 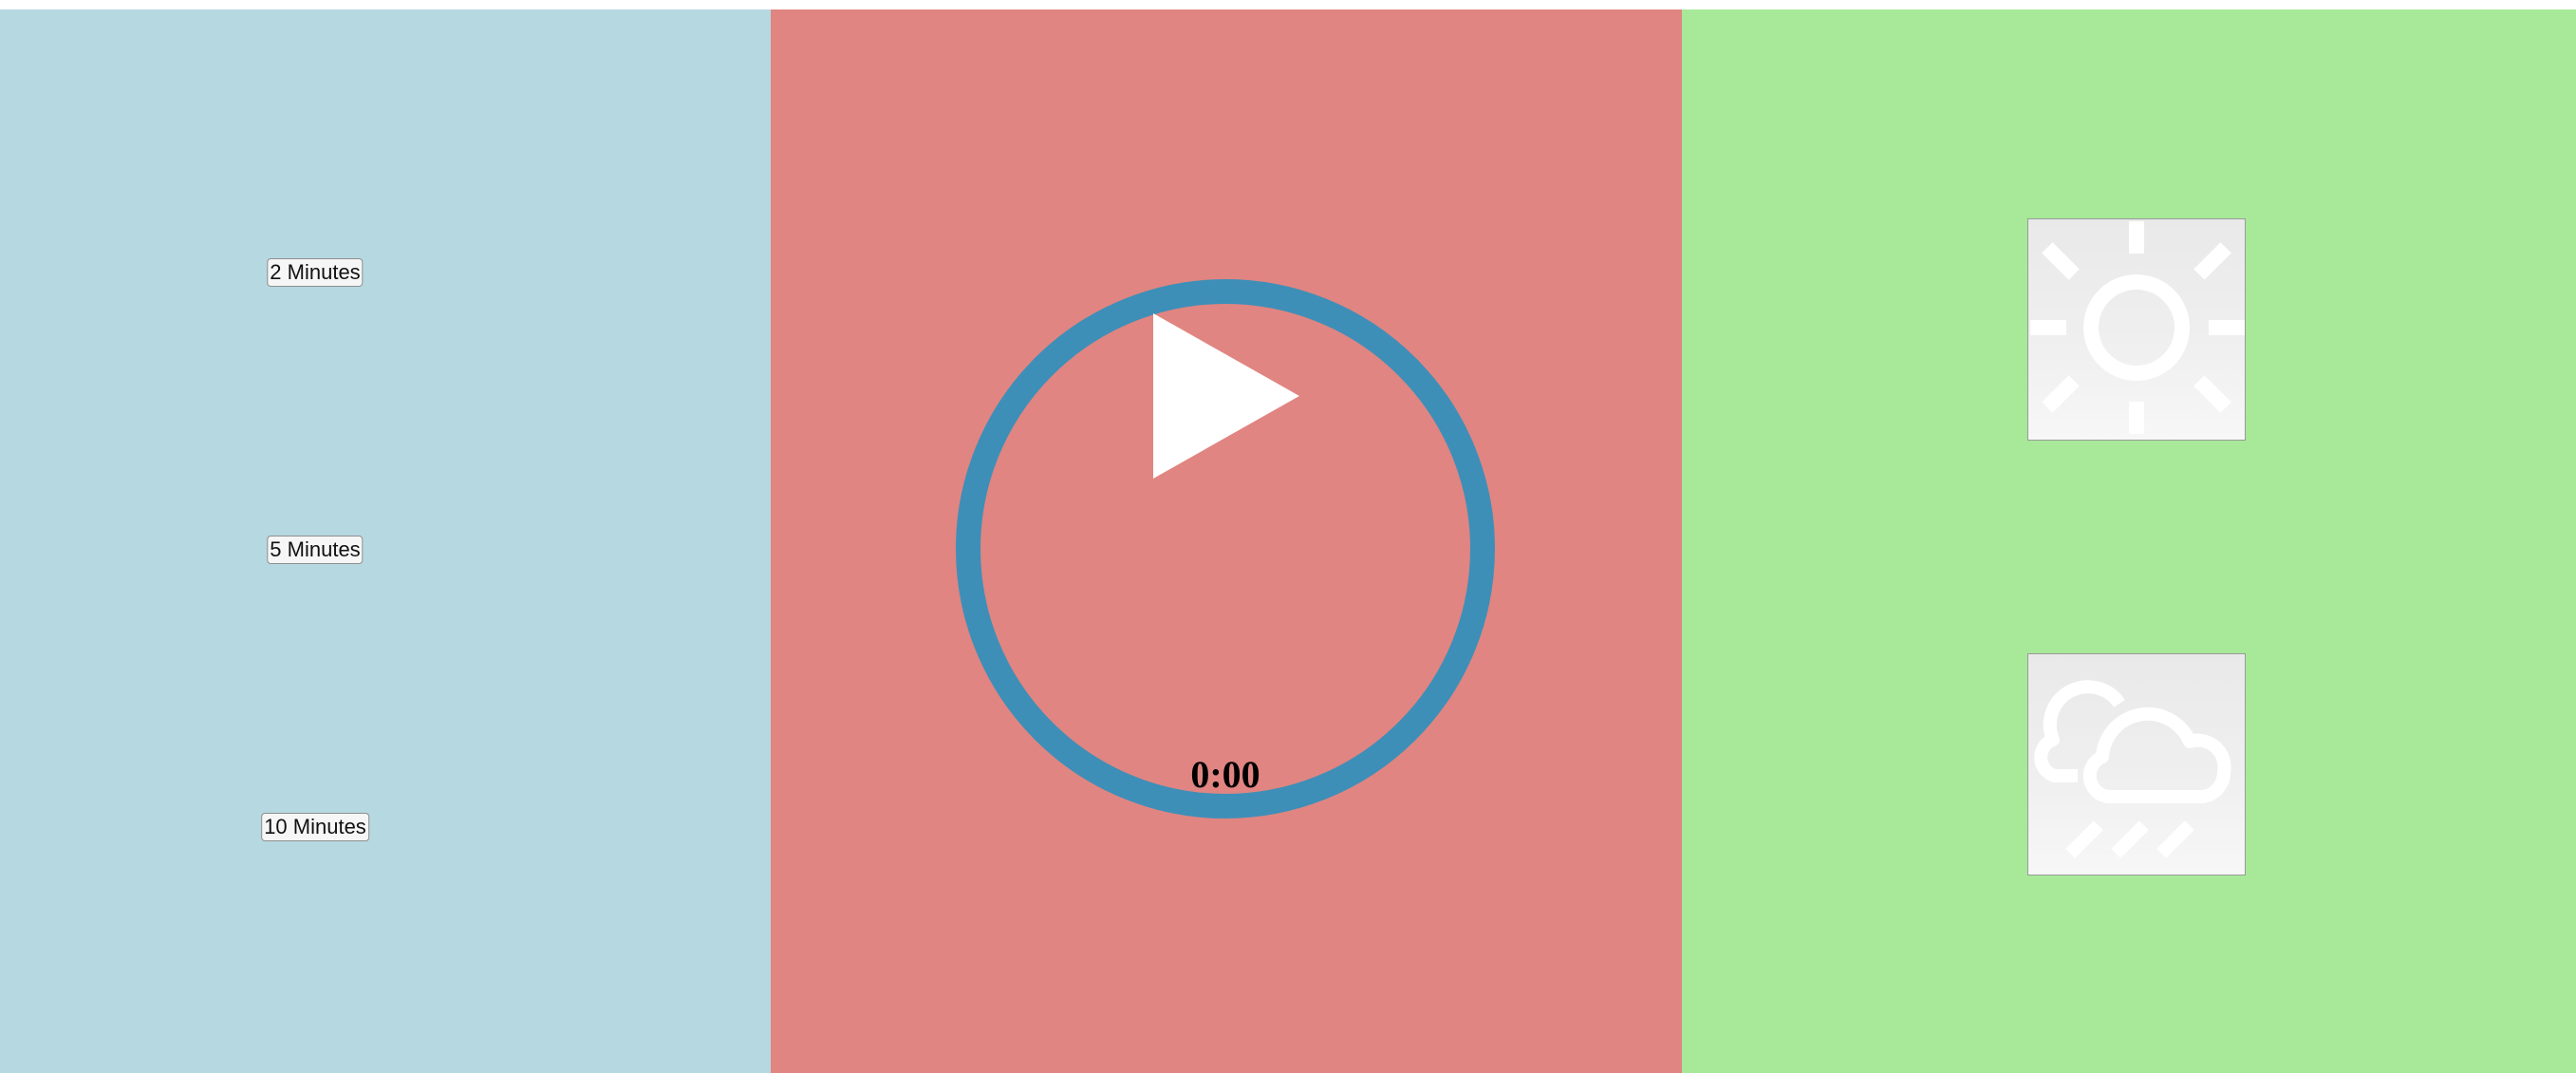 I want to click on duration-2-minutes-button: 2 Minutes, so click(x=315, y=272).